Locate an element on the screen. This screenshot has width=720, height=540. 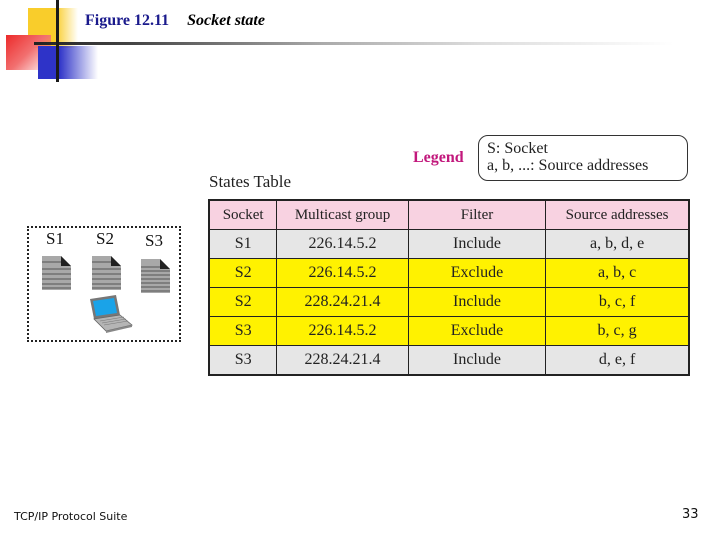
column-header-socket: Socket is located at coordinates (243, 214).